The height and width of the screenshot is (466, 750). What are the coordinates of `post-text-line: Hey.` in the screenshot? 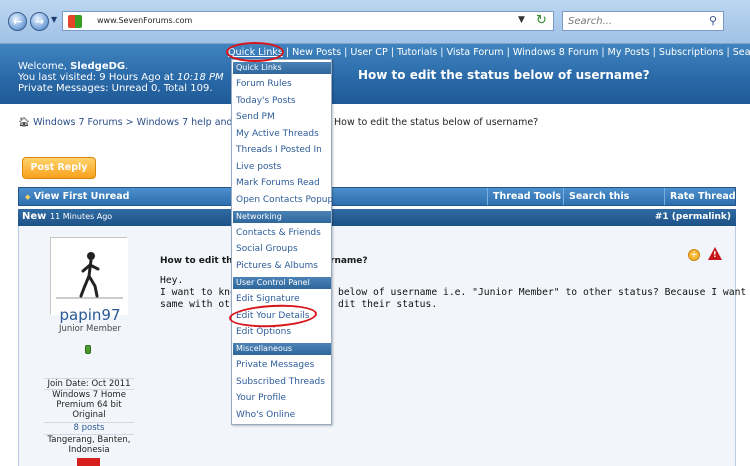 It's located at (172, 280).